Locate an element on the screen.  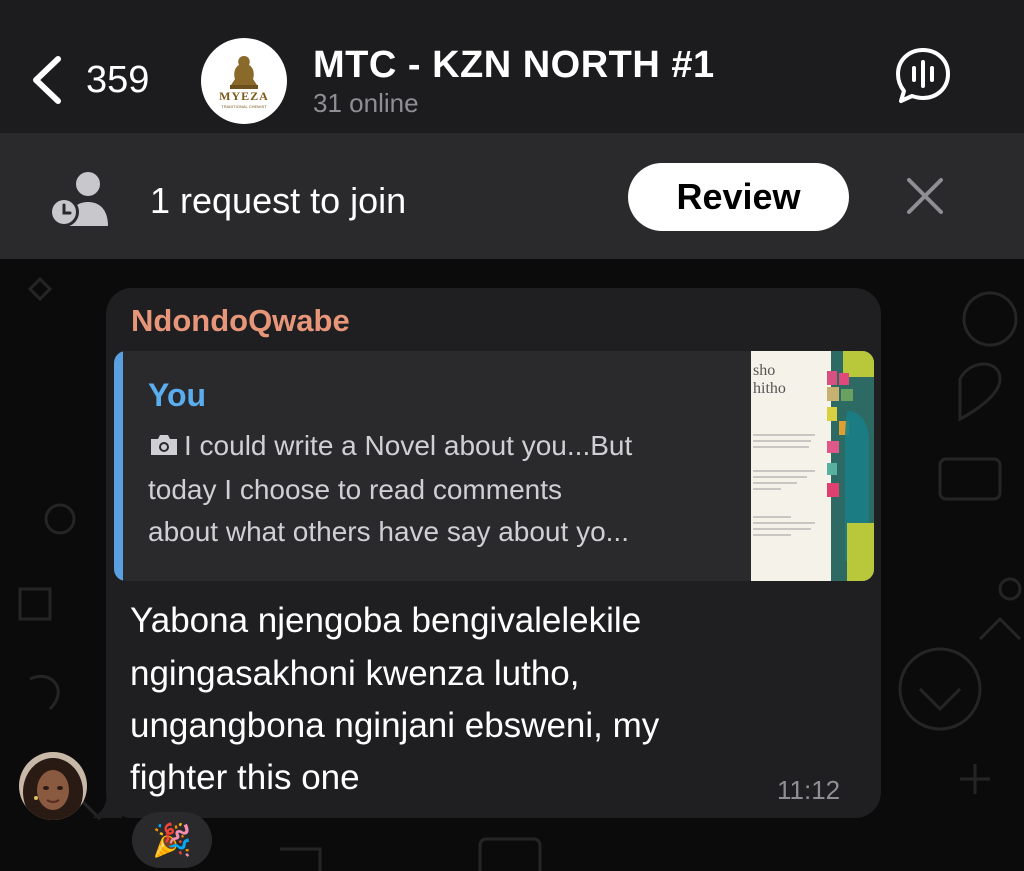
message-line-1: Yabona njengoba bengivalelekile is located at coordinates (386, 620).